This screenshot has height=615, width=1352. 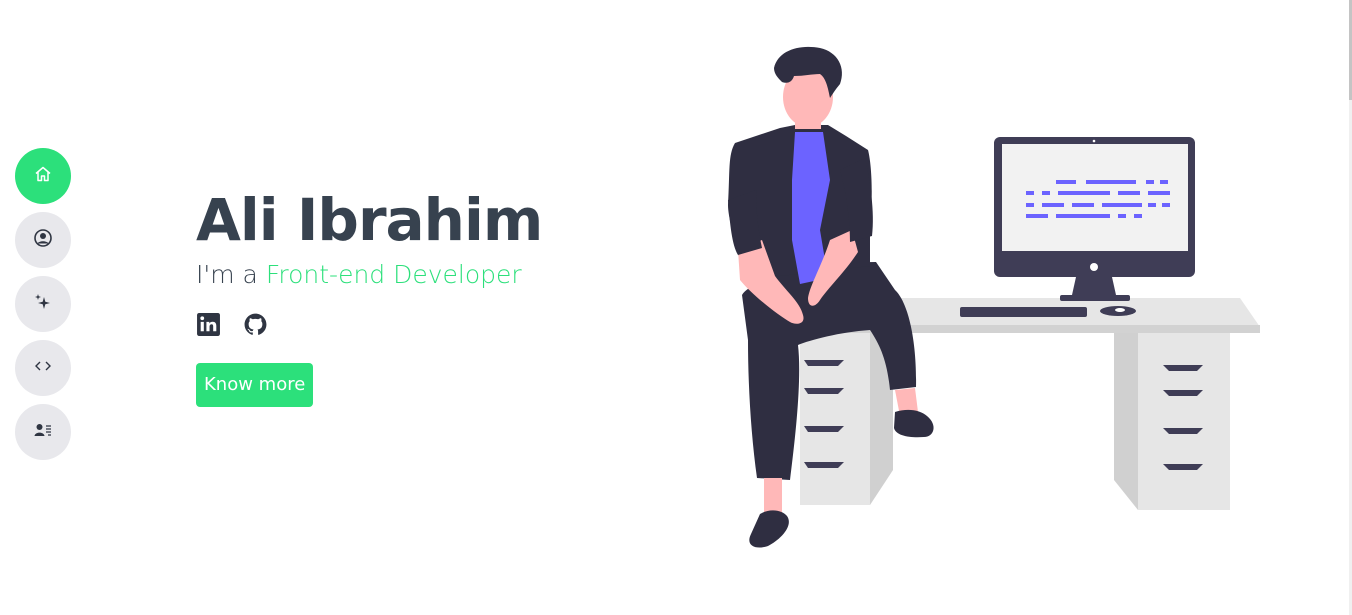 I want to click on hero-role-prefix: I'm a, so click(x=231, y=274).